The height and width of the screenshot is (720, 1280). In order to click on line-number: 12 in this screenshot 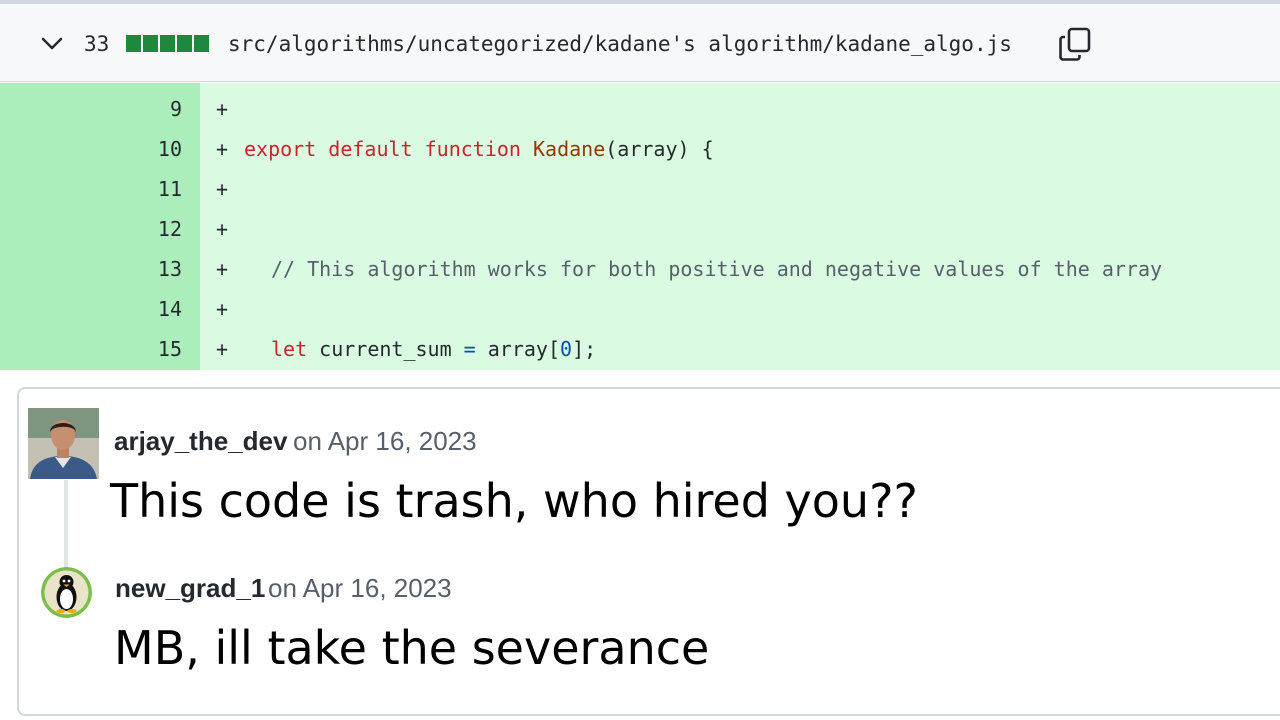, I will do `click(91, 229)`.